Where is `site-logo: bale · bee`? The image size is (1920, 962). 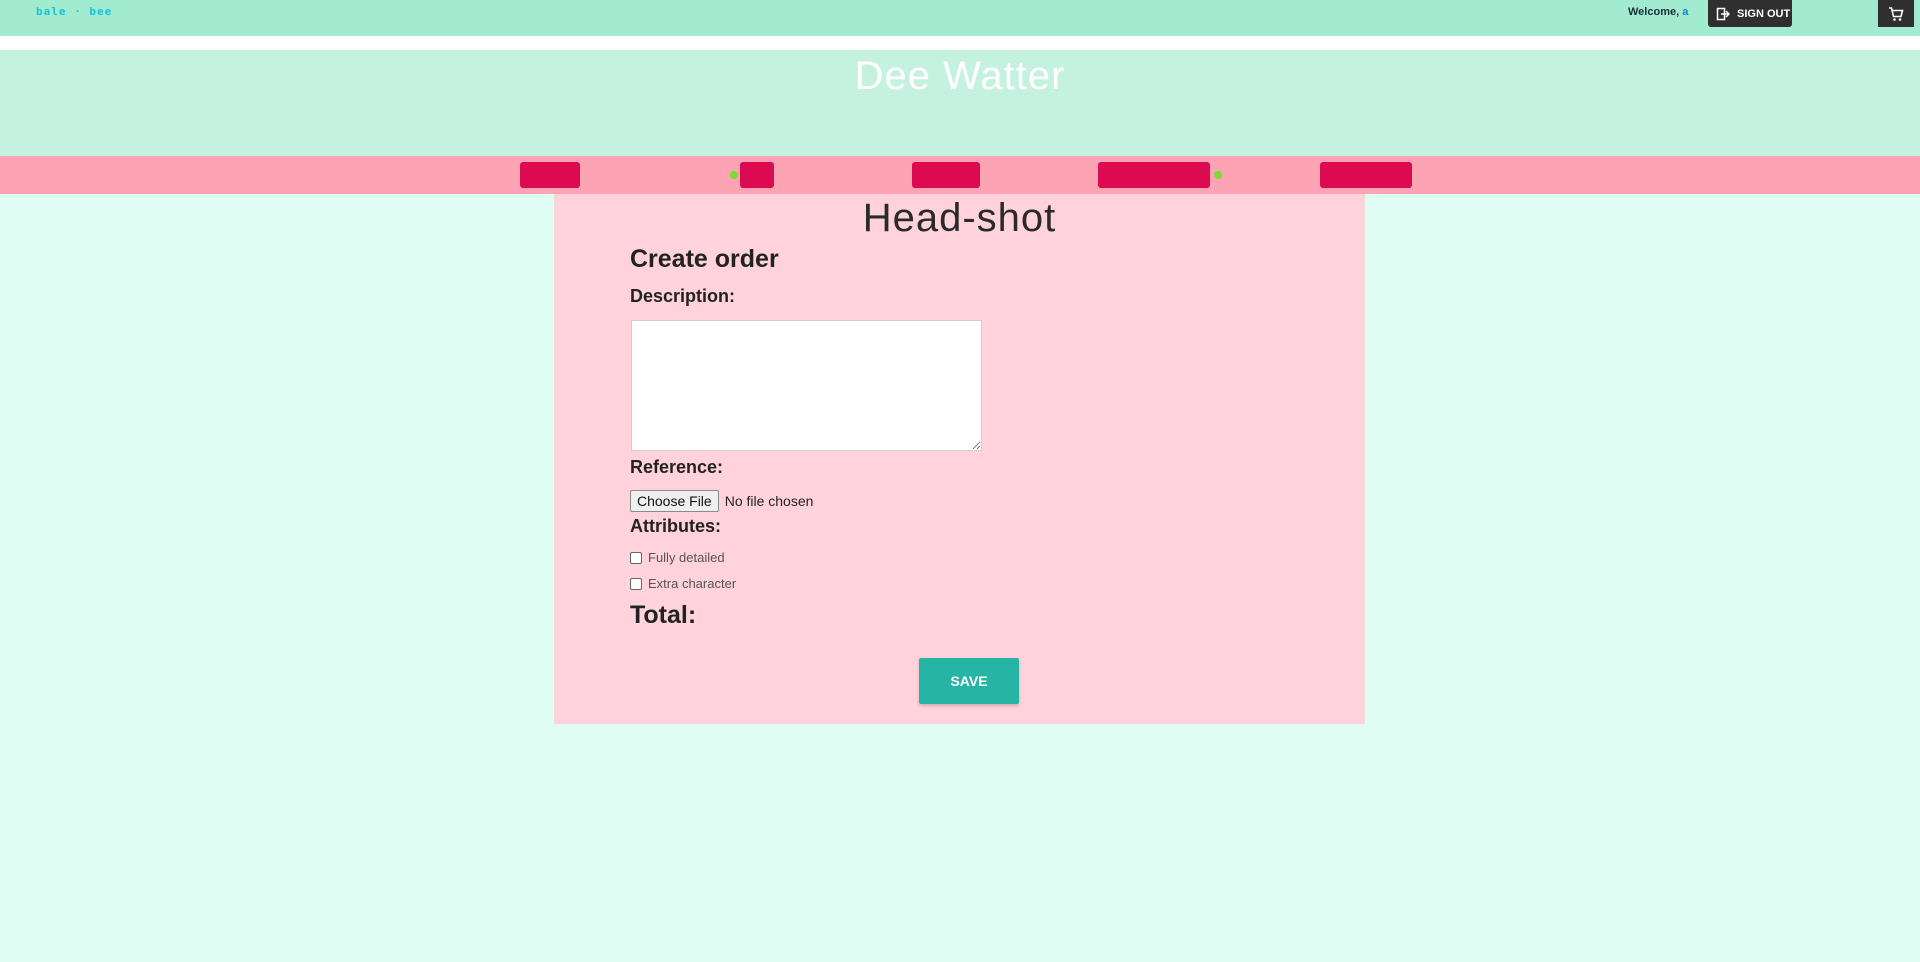
site-logo: bale · bee is located at coordinates (74, 11).